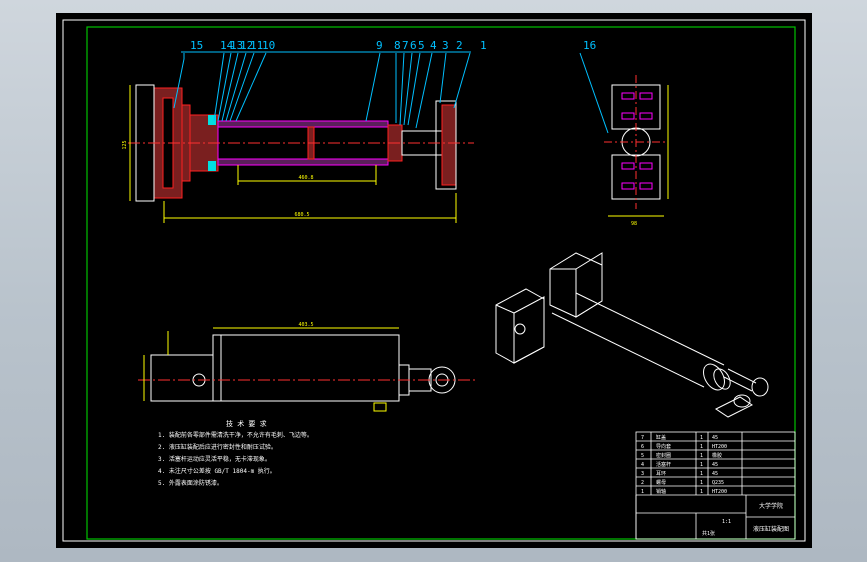 This screenshot has width=867, height=562. Describe the element at coordinates (182, 378) in the screenshot. I see `elevation-bracket` at that location.